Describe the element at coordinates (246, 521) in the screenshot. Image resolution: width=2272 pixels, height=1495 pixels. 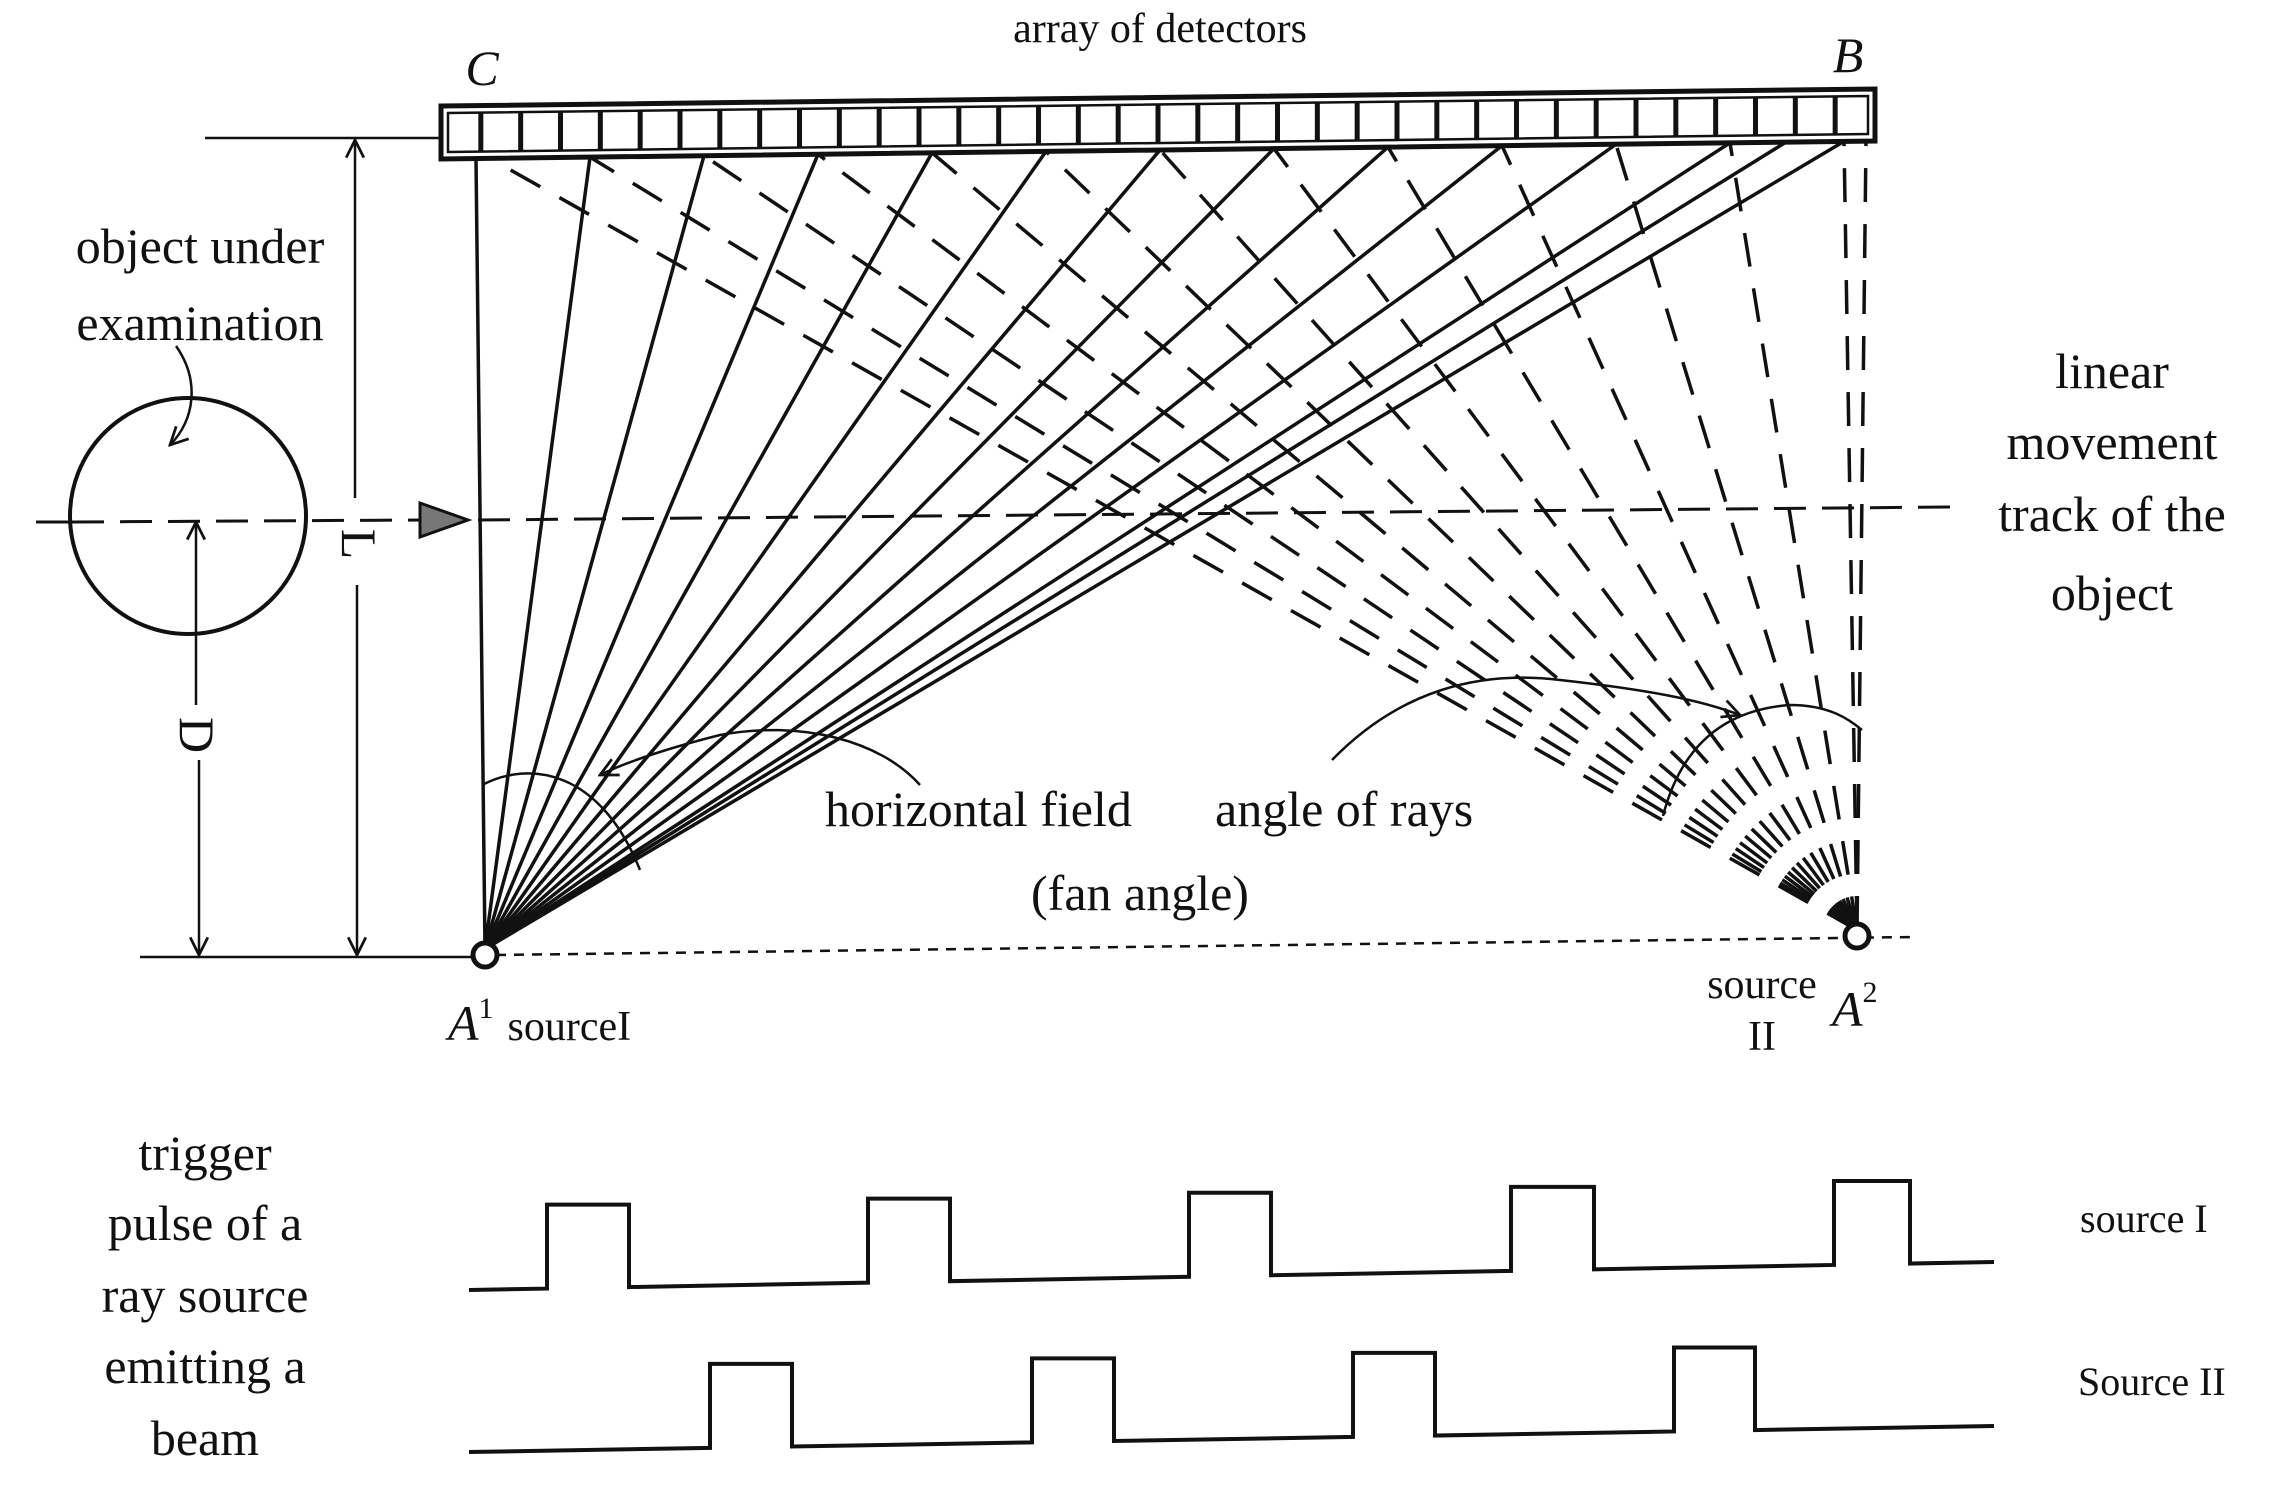
I see `track-dashed-left` at that location.